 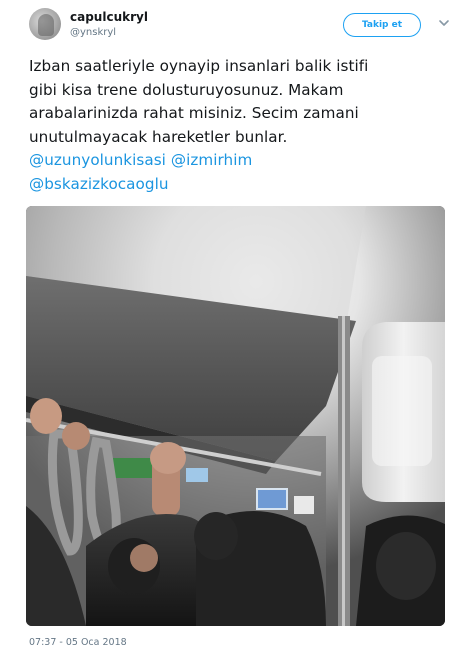 I want to click on screen-name: @ynskryl, so click(x=93, y=32).